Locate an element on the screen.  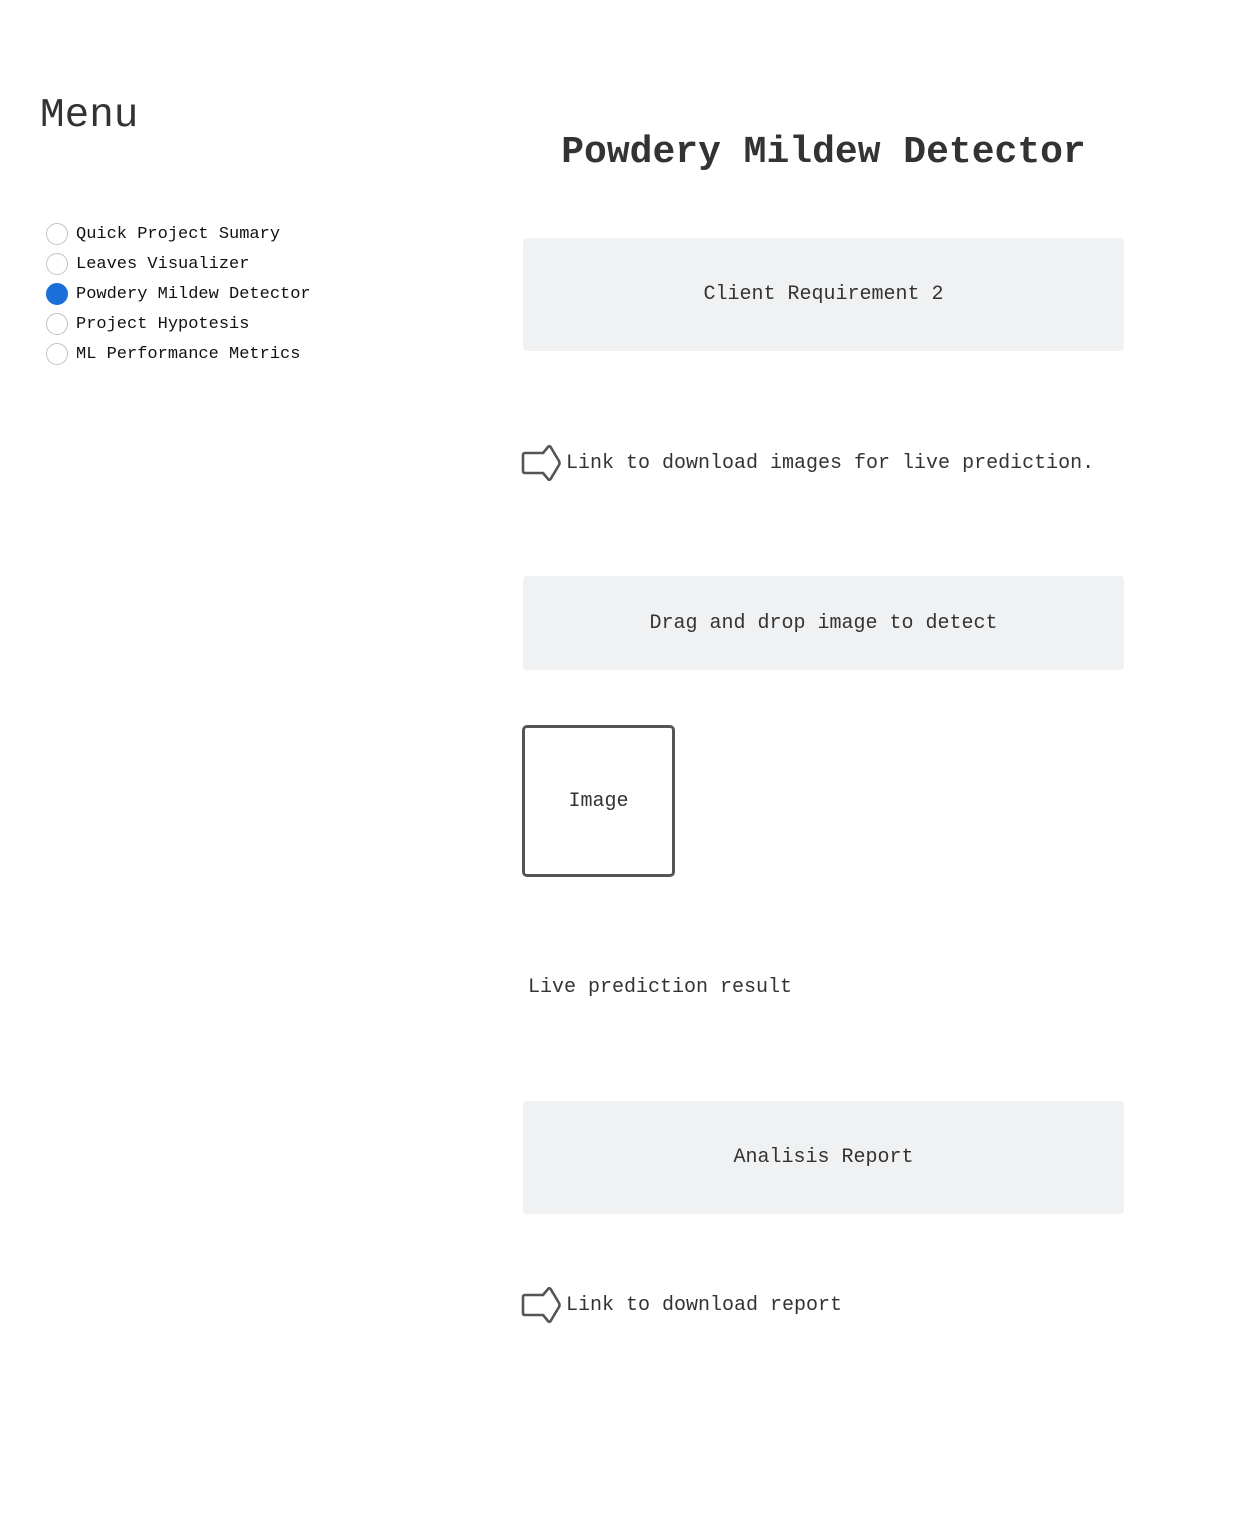
nav-option-label: ML Performance Metrics is located at coordinates (188, 354).